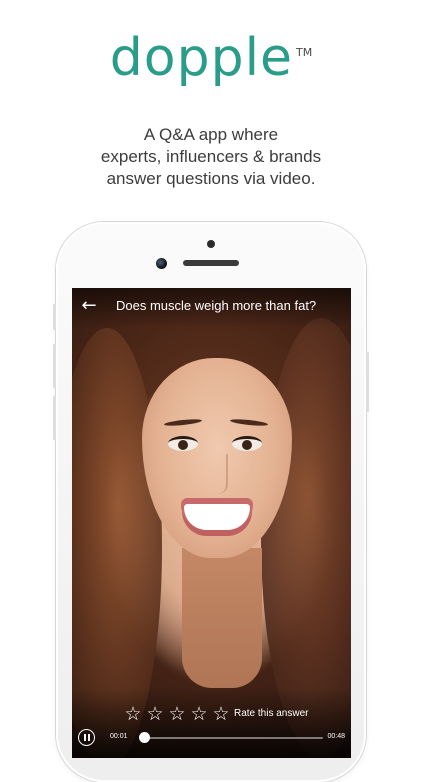 The width and height of the screenshot is (422, 782). What do you see at coordinates (89, 306) in the screenshot?
I see `back-arrow-icon: ←` at bounding box center [89, 306].